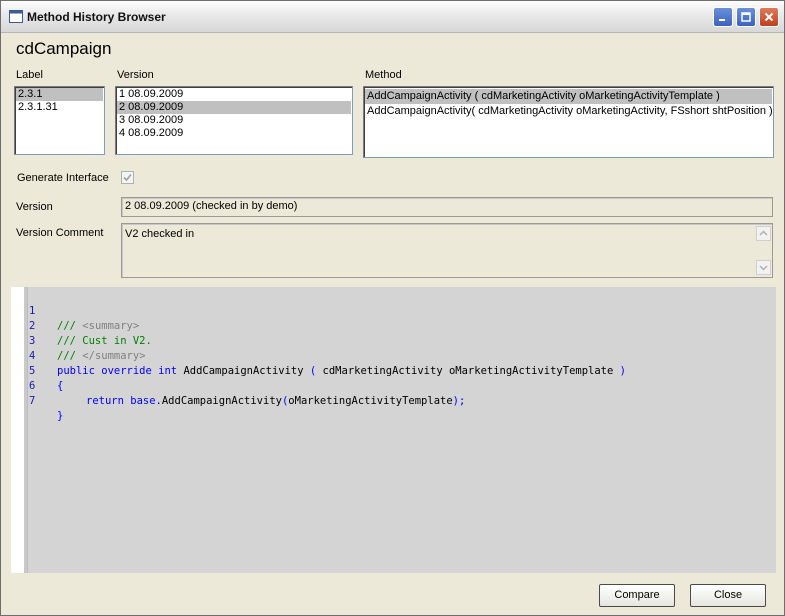 Image resolution: width=785 pixels, height=616 pixels. Describe the element at coordinates (59, 120) in the screenshot. I see `label-listbox: 2.3.1 2.3.1.31` at that location.